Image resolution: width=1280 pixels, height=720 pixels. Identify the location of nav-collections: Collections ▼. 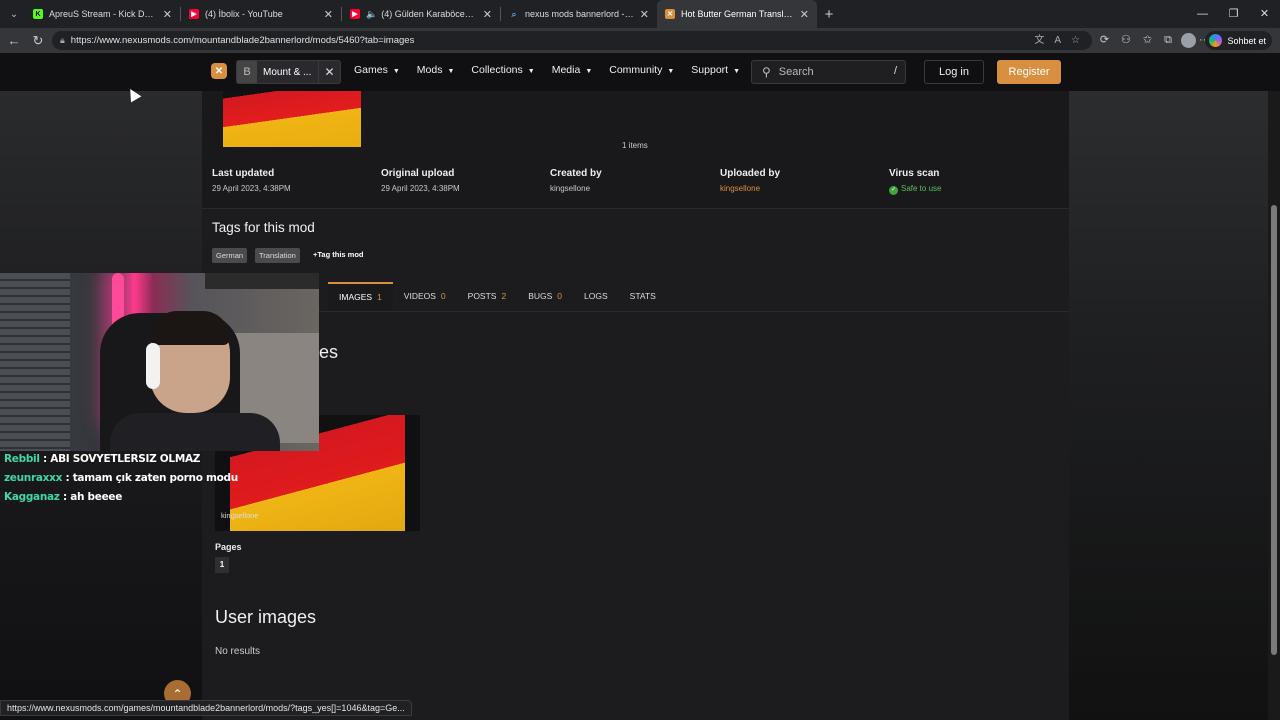
(502, 70).